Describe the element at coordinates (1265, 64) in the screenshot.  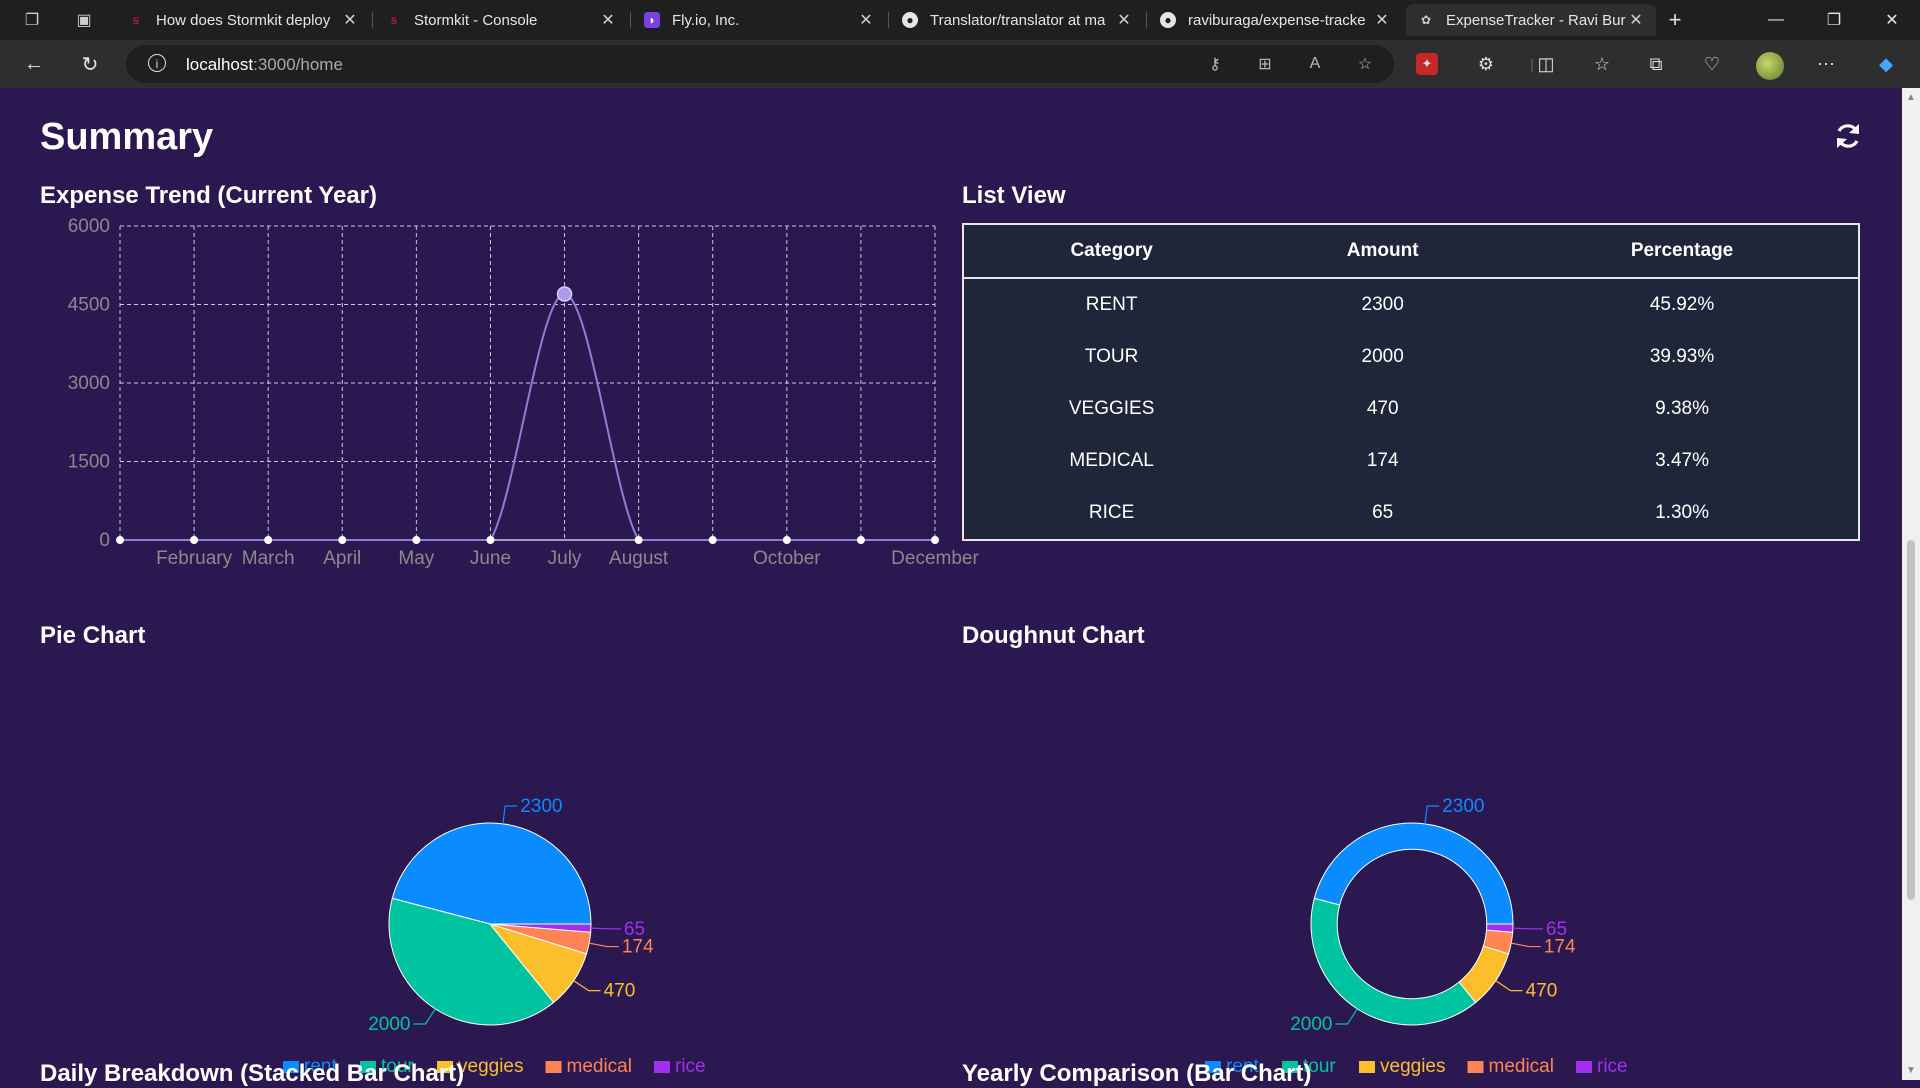
I see `app-available-icon: ⊞` at that location.